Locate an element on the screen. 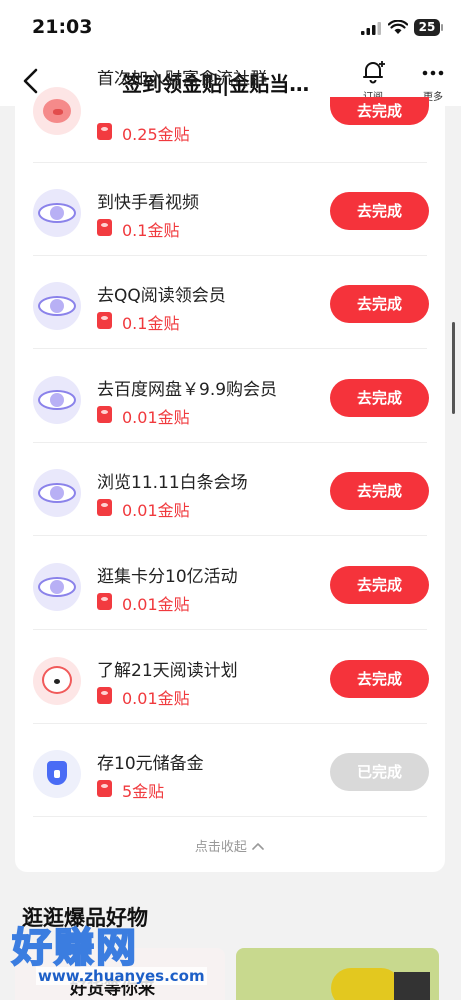 The height and width of the screenshot is (1000, 461). task-row: 存10元储备金 5金贴 已完成 is located at coordinates (230, 770).